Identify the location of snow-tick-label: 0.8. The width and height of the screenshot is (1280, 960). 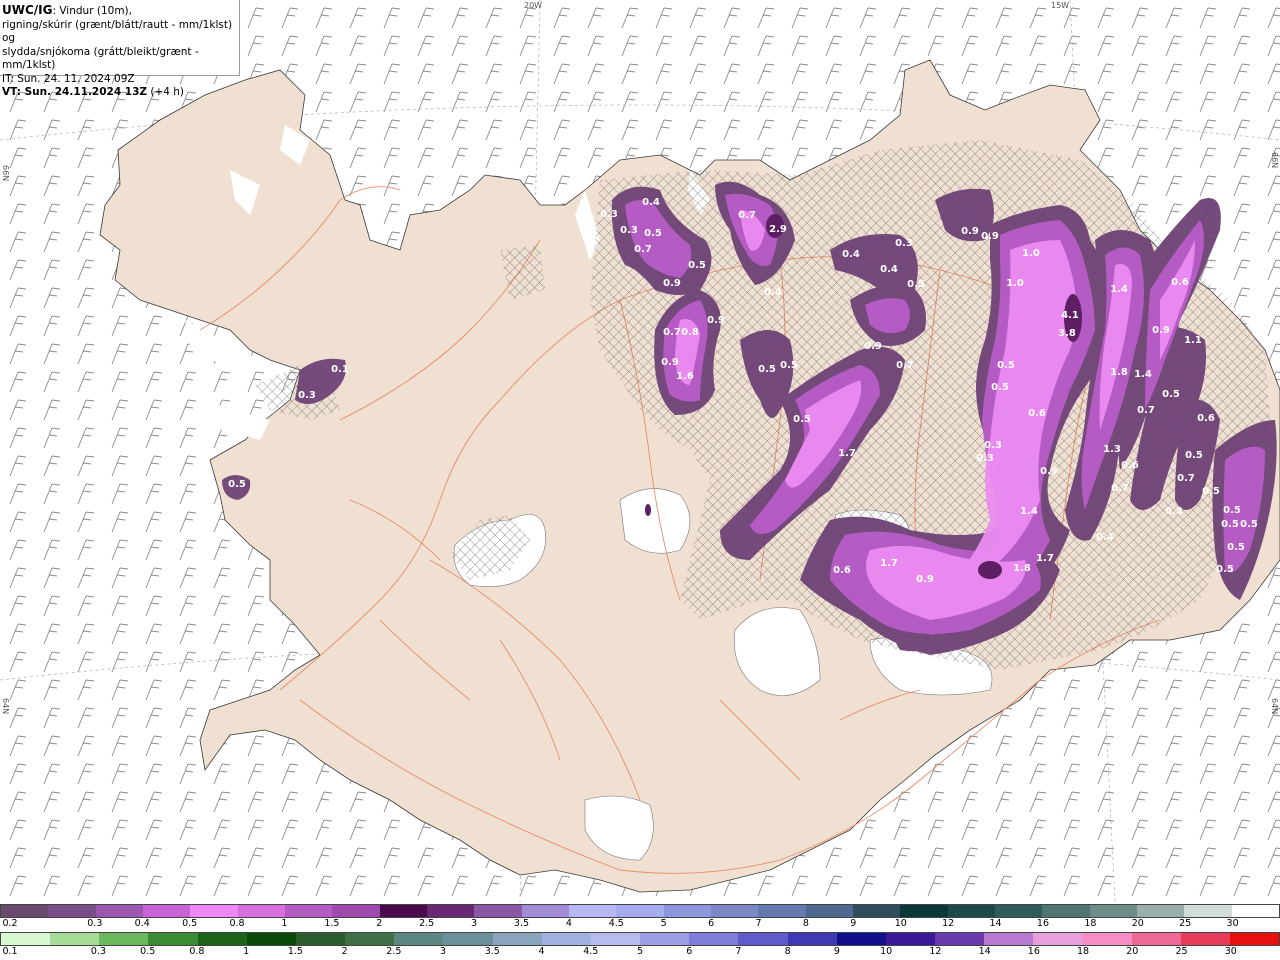
(237, 923).